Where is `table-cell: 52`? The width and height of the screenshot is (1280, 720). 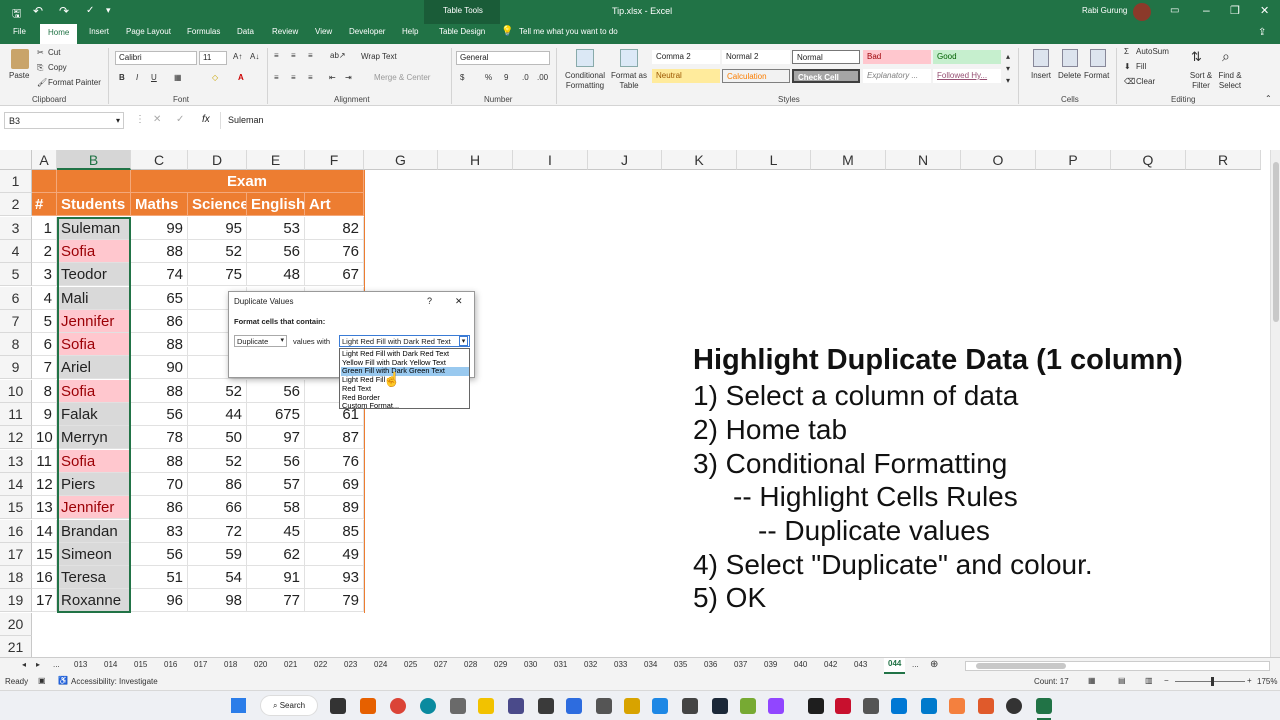 table-cell: 52 is located at coordinates (217, 251).